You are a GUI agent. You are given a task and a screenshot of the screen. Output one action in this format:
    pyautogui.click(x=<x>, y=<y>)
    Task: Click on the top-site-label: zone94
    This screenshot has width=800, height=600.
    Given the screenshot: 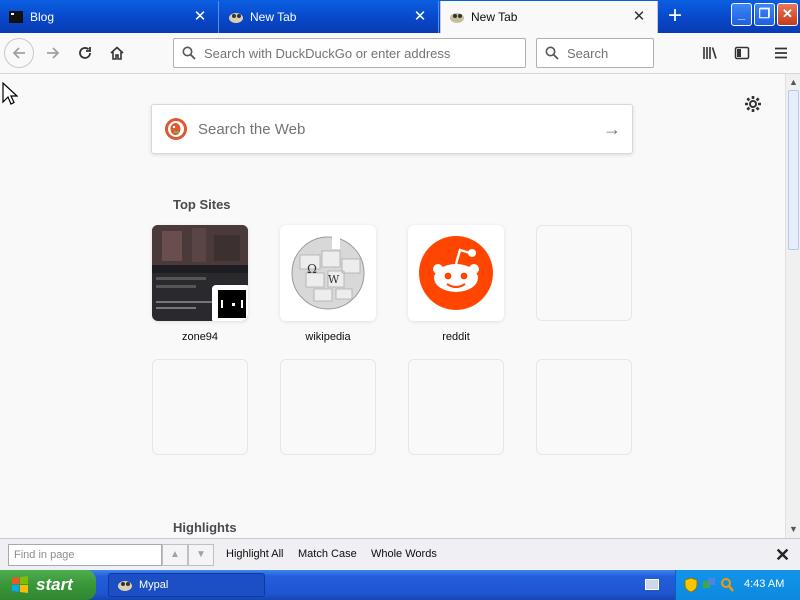 What is the action you would take?
    pyautogui.click(x=200, y=337)
    